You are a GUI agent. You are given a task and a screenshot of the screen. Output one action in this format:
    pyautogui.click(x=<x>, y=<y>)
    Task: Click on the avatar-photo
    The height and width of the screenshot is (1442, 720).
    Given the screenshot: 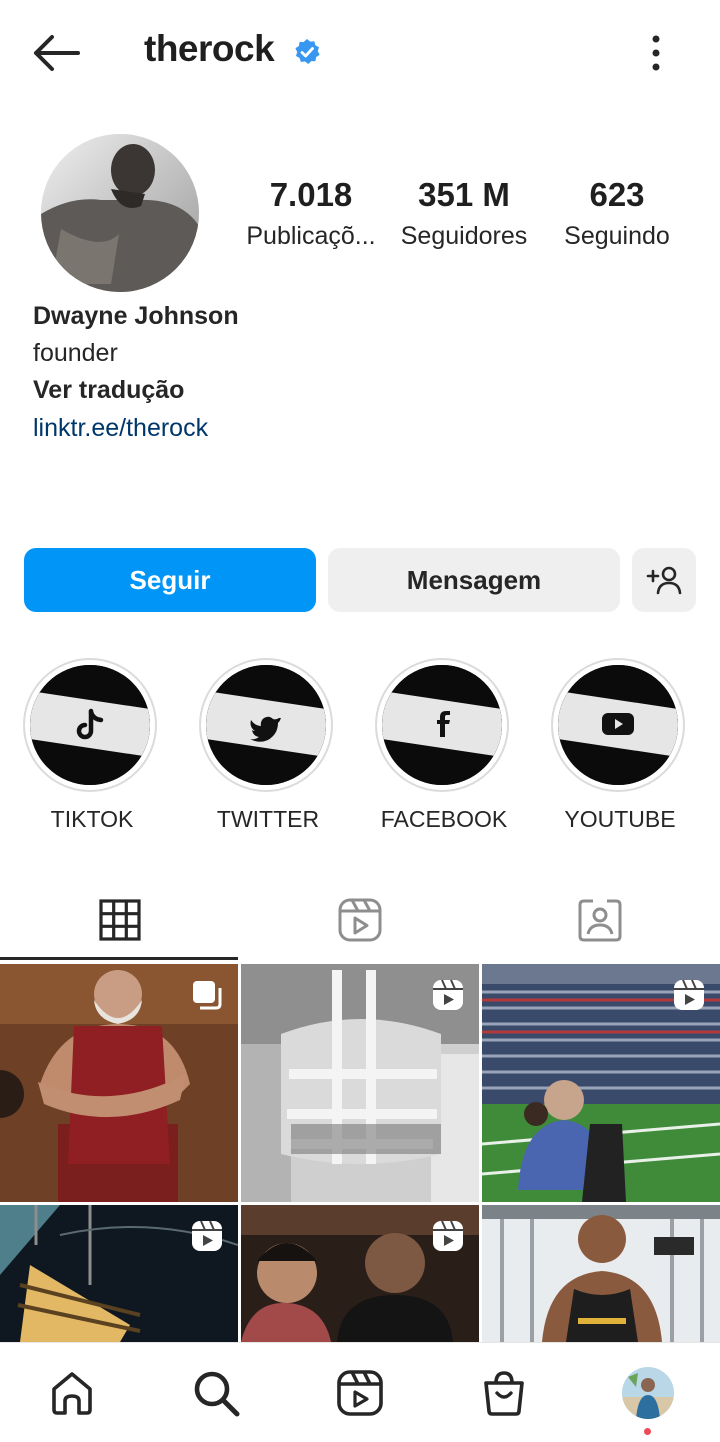 What is the action you would take?
    pyautogui.click(x=120, y=213)
    